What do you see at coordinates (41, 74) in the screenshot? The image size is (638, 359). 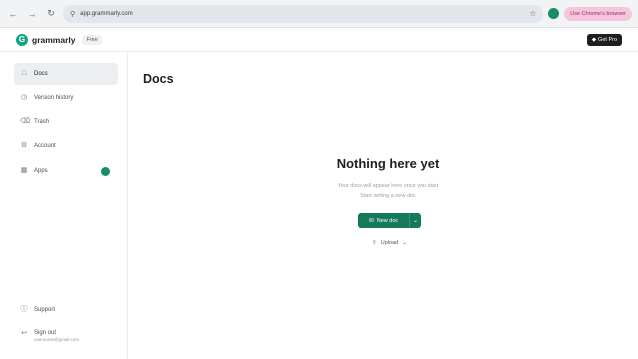 I see `sidebar-item-label: Docs` at bounding box center [41, 74].